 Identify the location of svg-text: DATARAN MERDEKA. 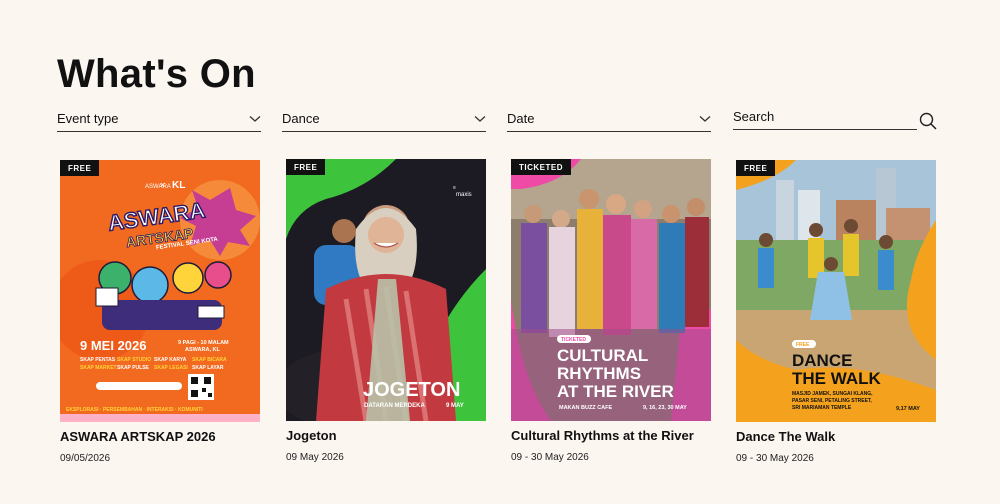
(394, 406).